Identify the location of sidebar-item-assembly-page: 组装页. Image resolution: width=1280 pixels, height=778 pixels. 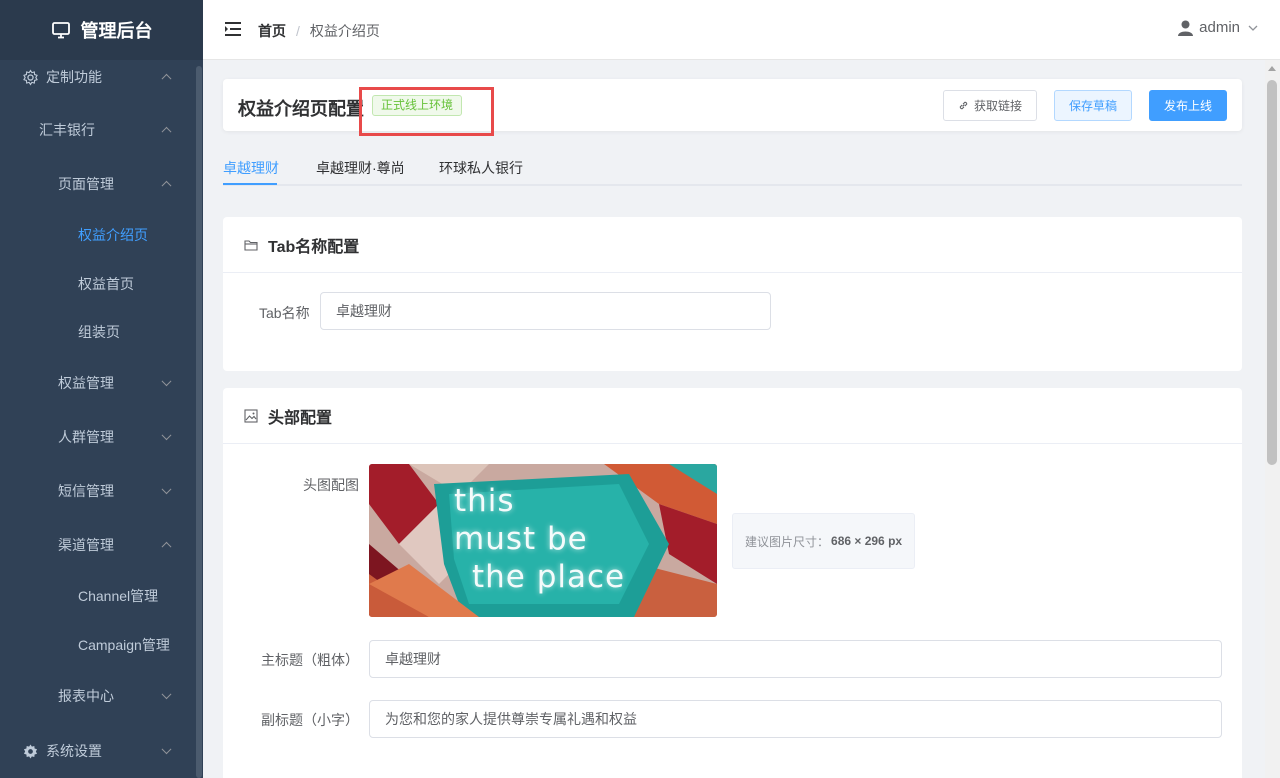
(98, 332).